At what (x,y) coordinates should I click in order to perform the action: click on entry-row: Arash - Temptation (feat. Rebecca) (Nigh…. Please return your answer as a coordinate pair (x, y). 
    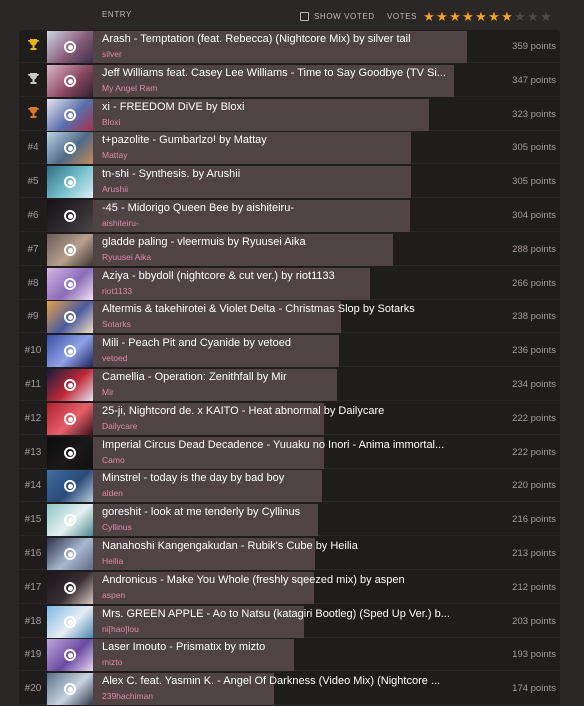
    Looking at the image, I should click on (289, 46).